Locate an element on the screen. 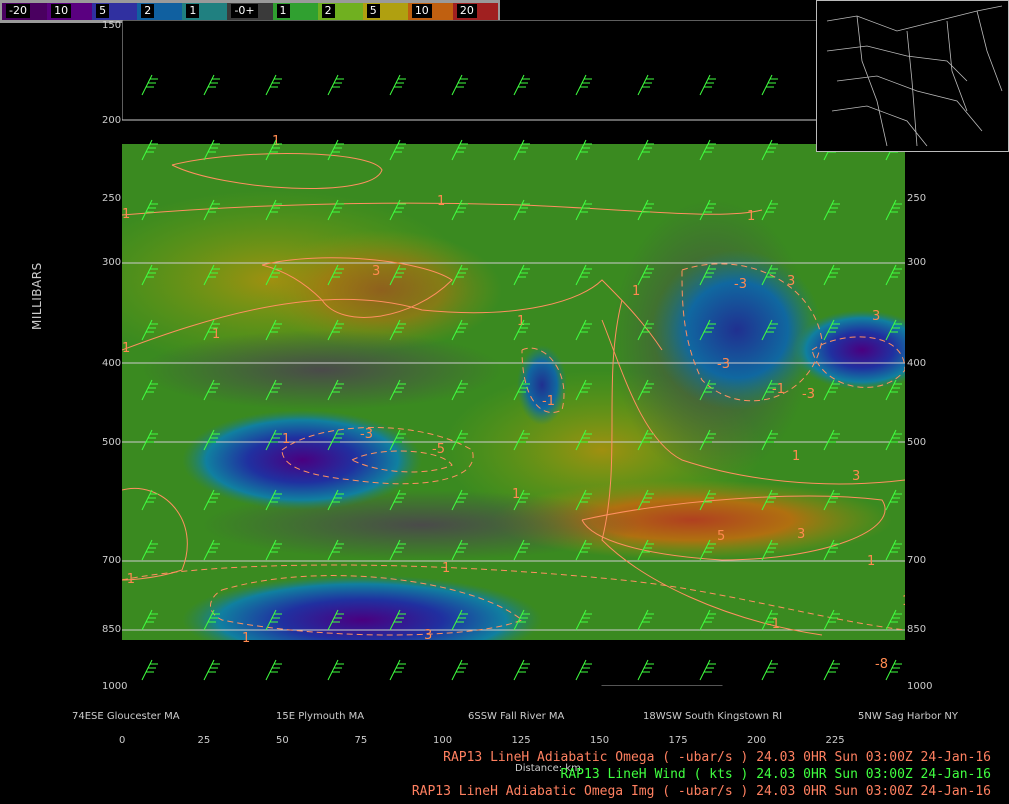  distance-tick: 225 is located at coordinates (835, 740).